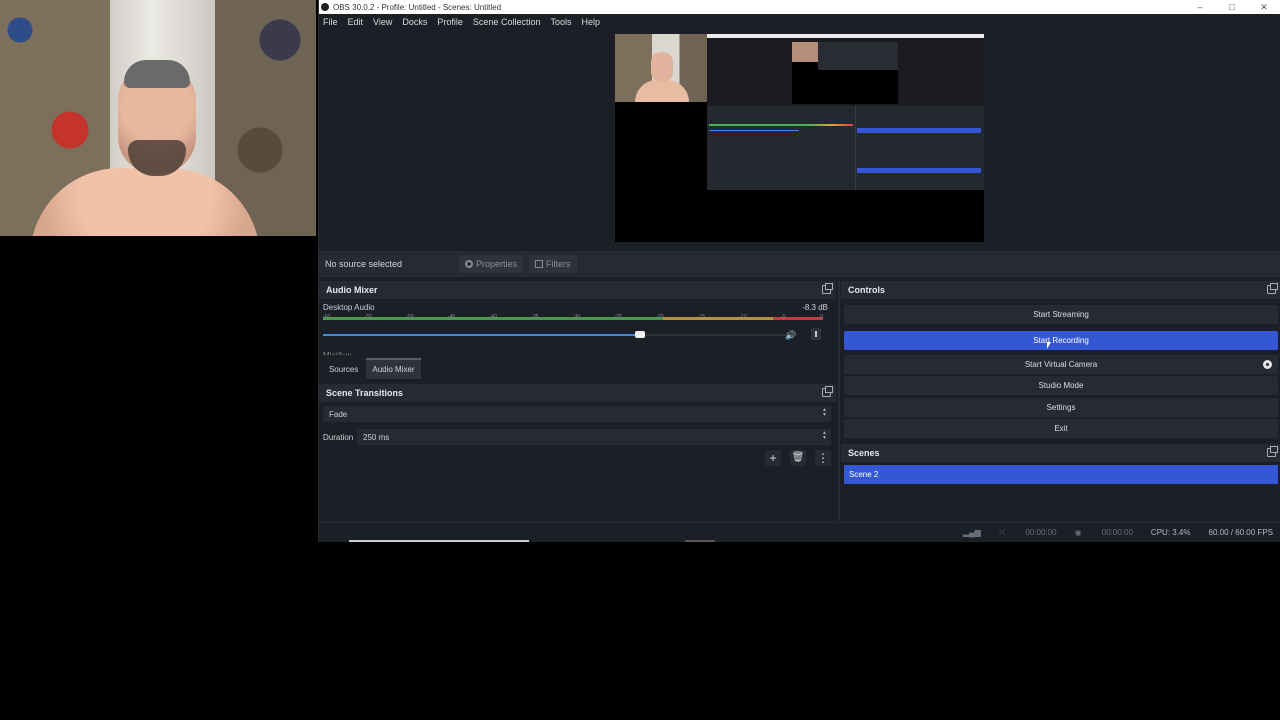 The image size is (1280, 720). Describe the element at coordinates (773, 458) in the screenshot. I see `add-icon: +` at that location.